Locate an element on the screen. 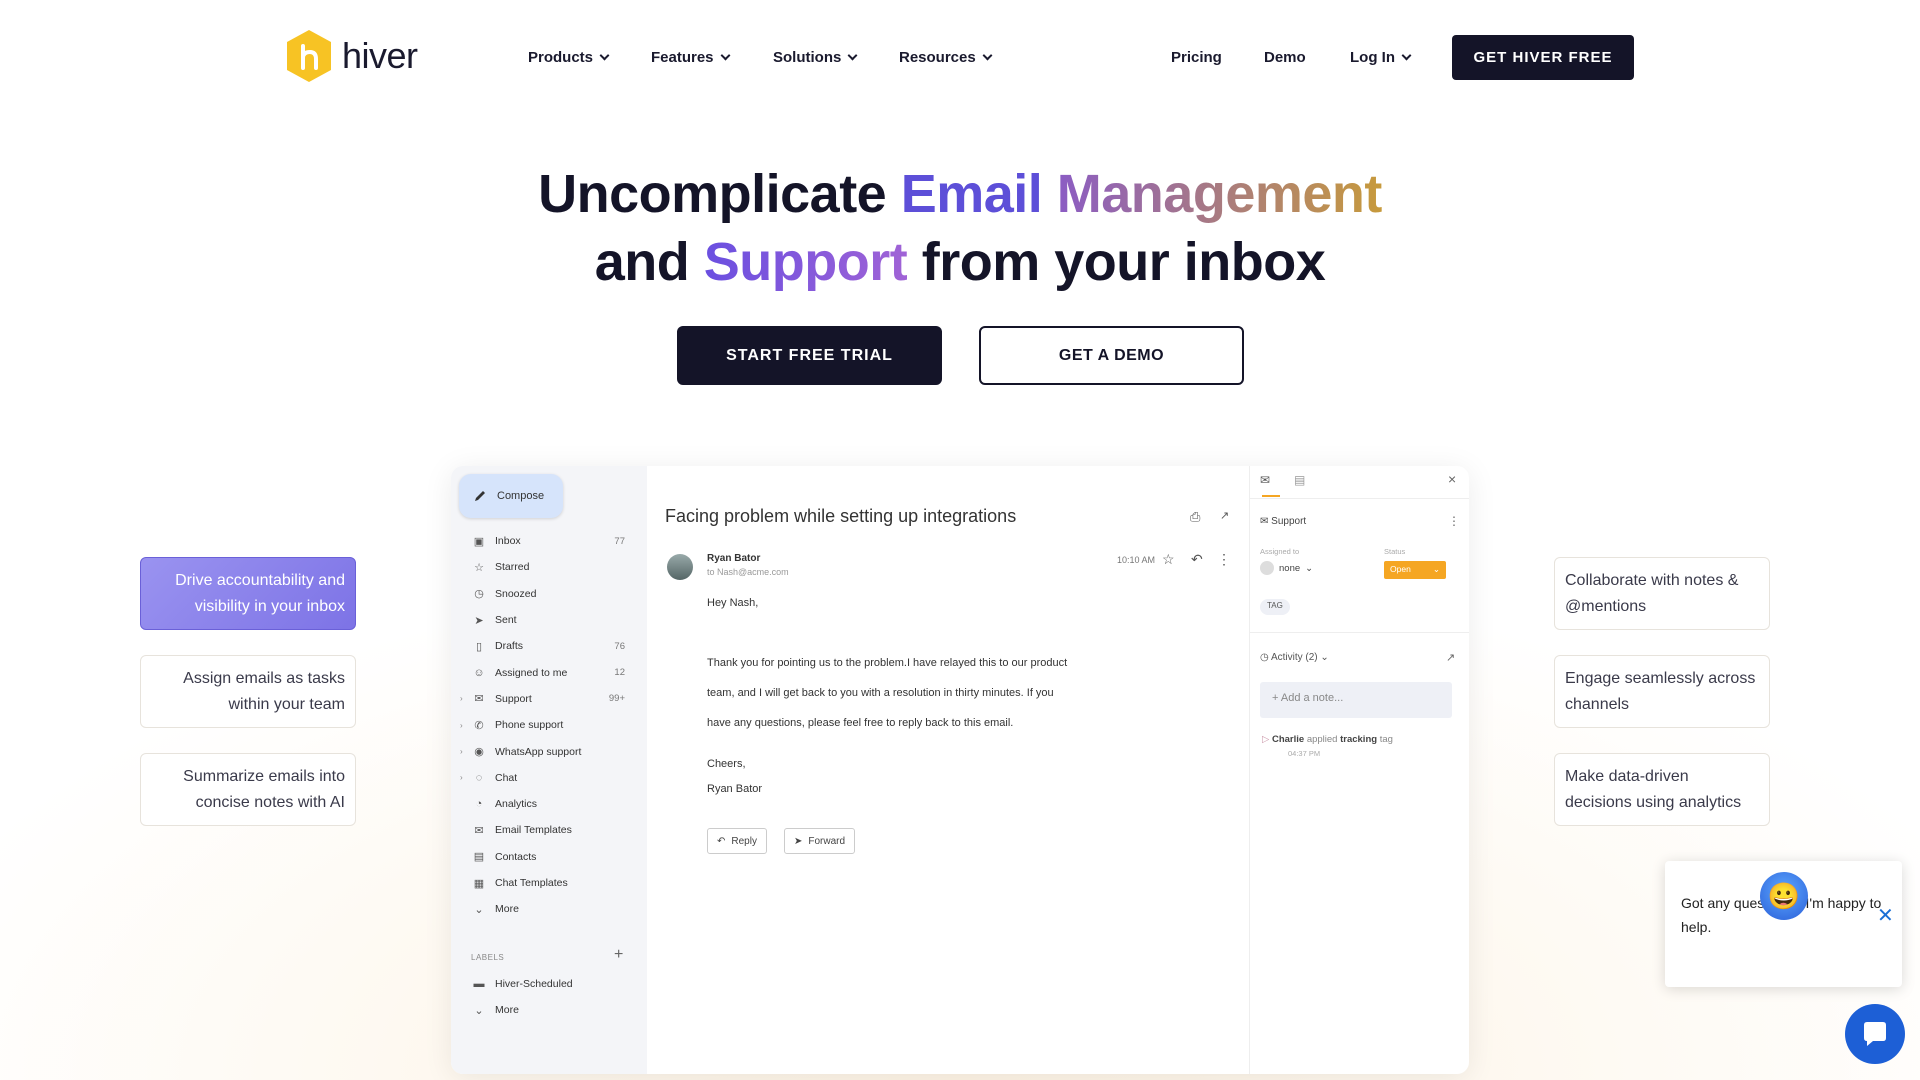 The width and height of the screenshot is (1920, 1080). sidebar-item-phone-support: › ✆ Phone support is located at coordinates (549, 725).